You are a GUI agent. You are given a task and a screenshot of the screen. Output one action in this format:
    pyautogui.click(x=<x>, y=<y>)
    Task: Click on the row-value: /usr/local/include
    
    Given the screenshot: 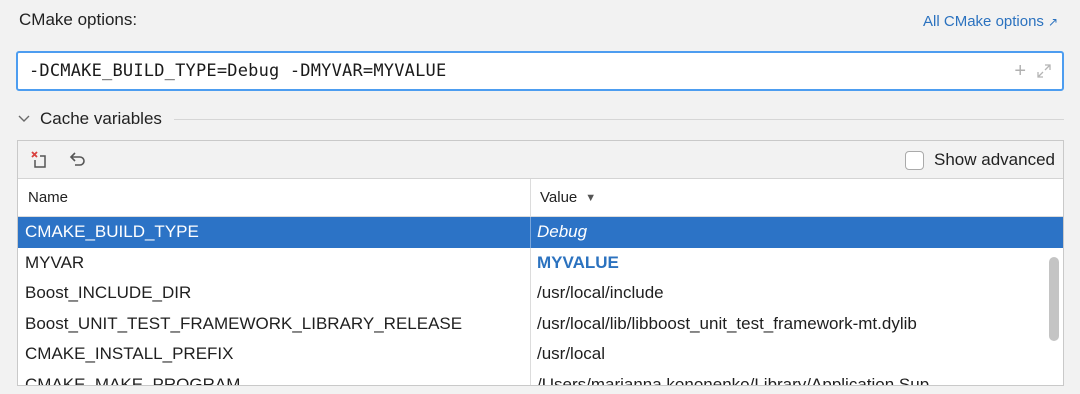 What is the action you would take?
    pyautogui.click(x=797, y=293)
    